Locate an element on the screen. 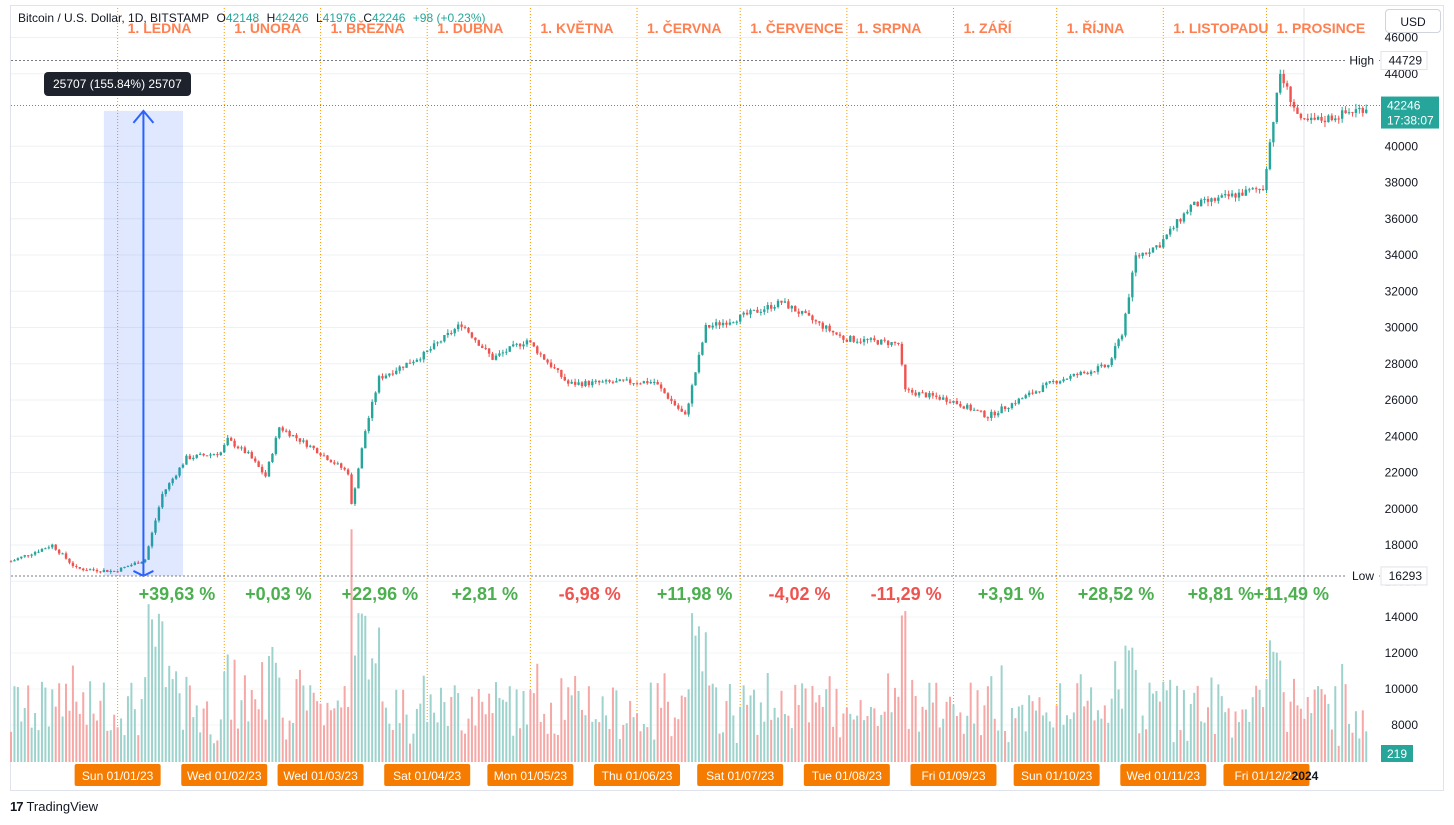 This screenshot has height=825, width=1454. month-label: 1. ŘÍJNA is located at coordinates (1096, 27).